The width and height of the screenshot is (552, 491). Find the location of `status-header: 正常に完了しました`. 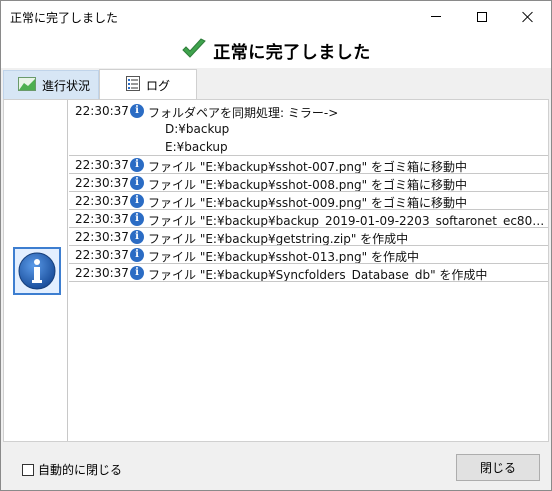

status-header: 正常に完了しました is located at coordinates (276, 50).